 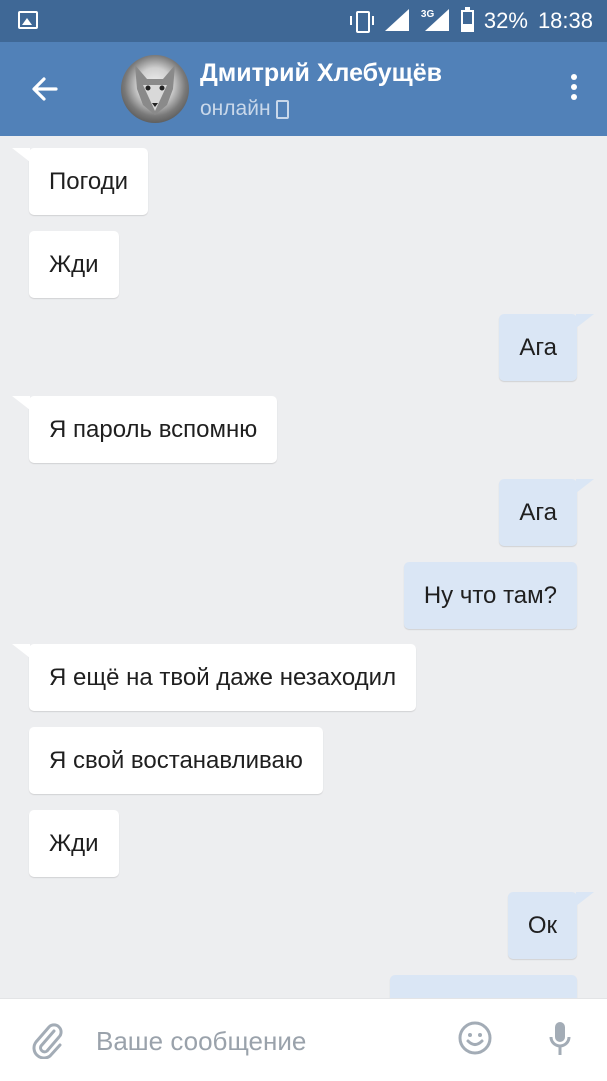 I want to click on message-incoming: Я ещё на твой даже незаходил, so click(x=214, y=677).